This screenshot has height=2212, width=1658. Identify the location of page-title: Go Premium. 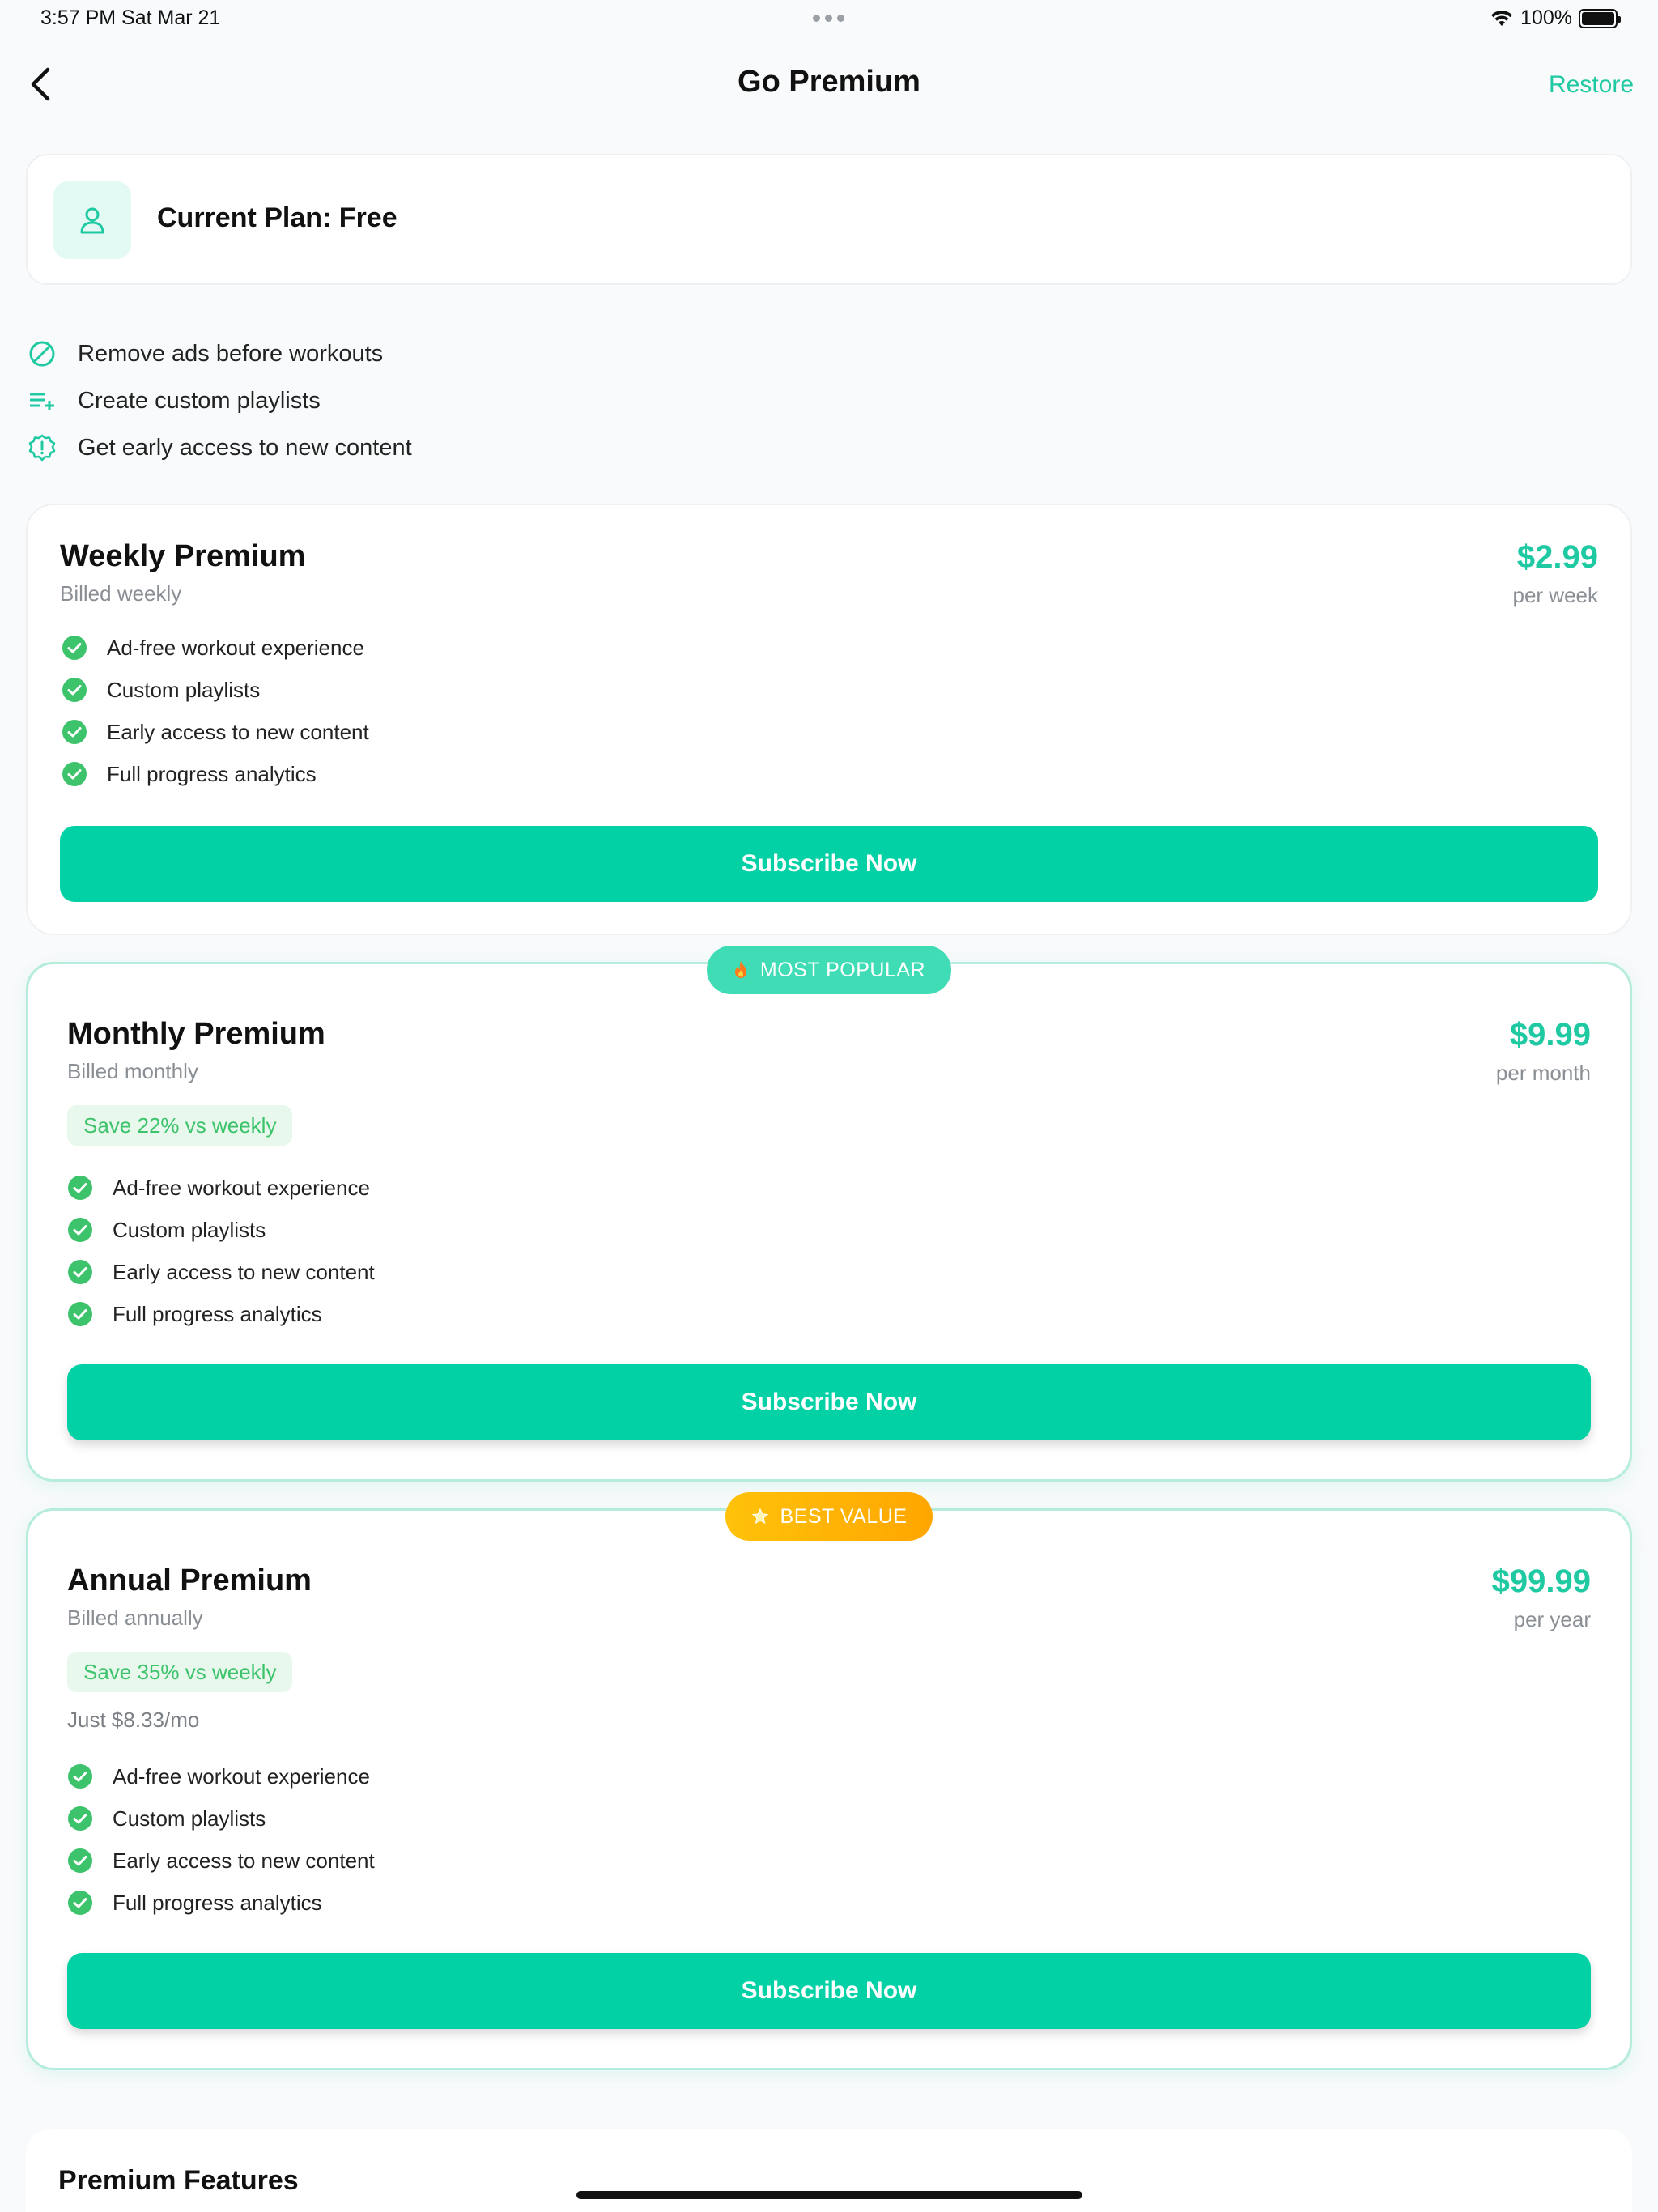
(829, 82).